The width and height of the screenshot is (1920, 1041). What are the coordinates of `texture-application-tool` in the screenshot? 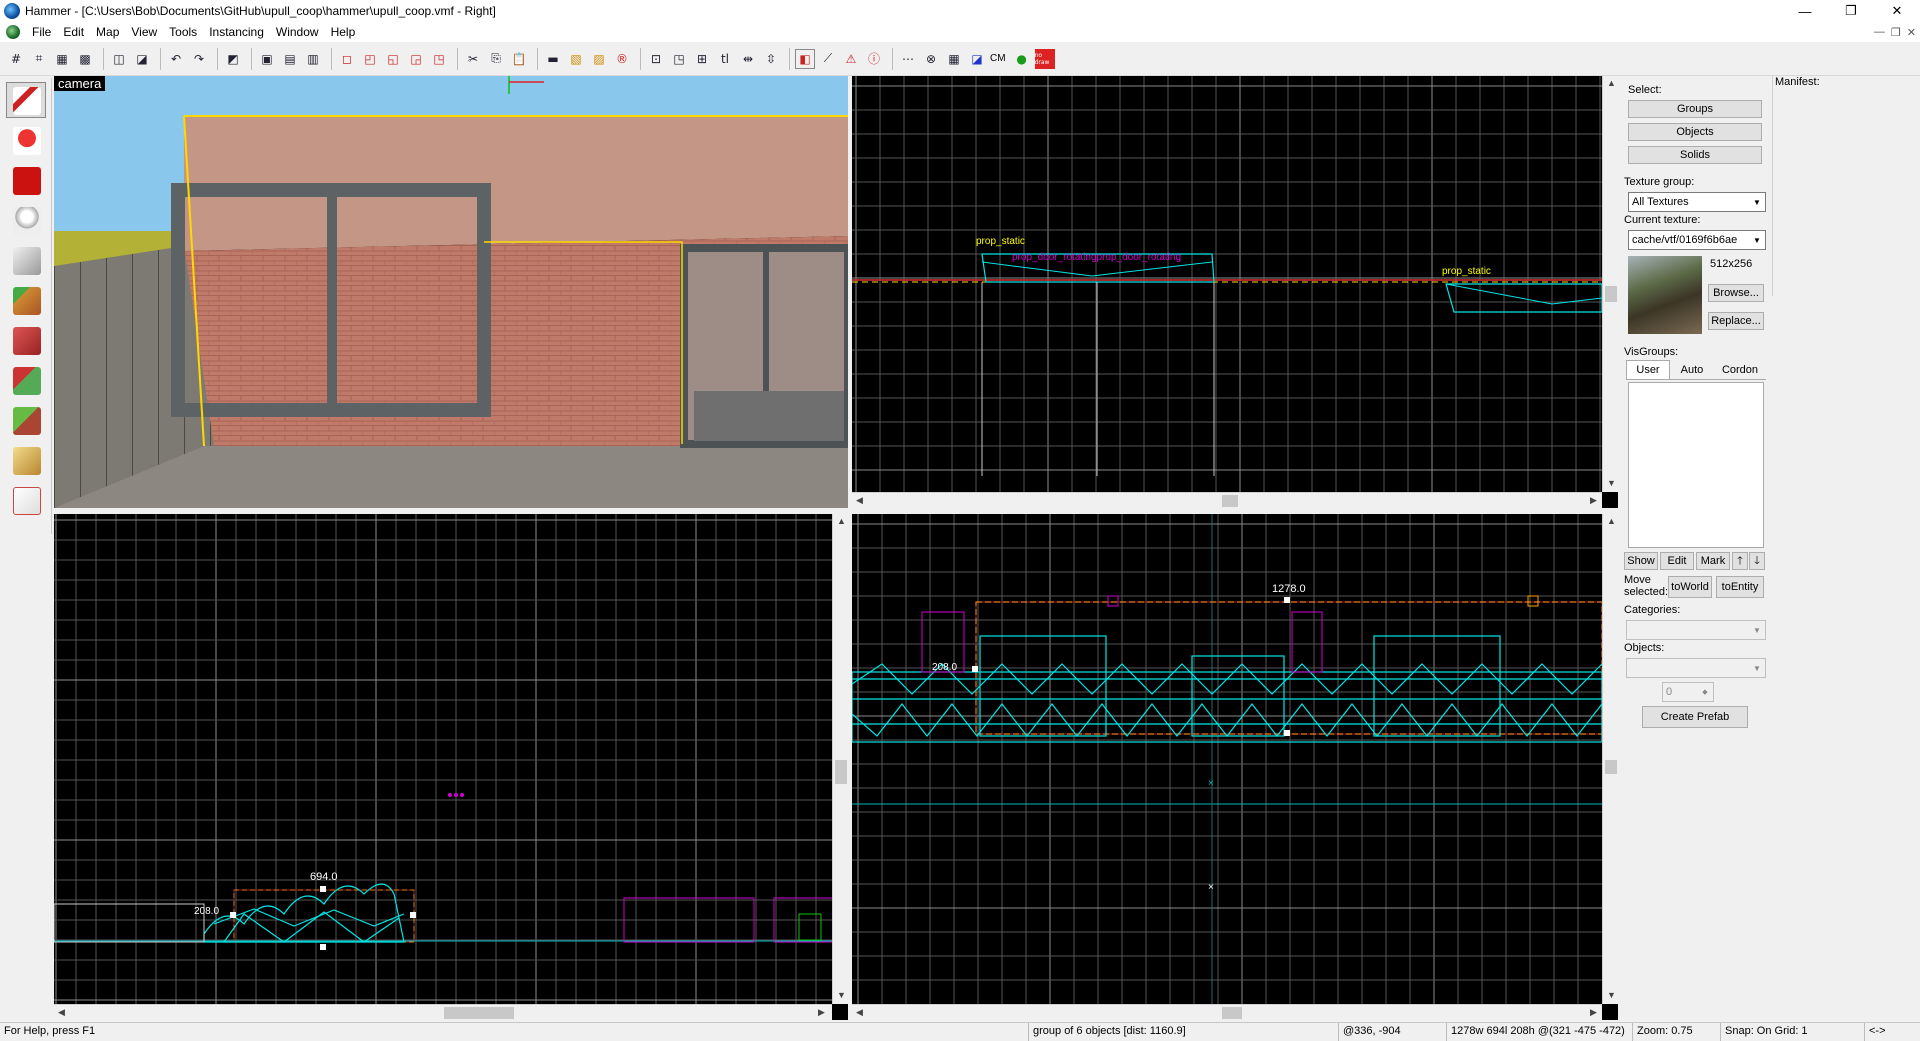 It's located at (26, 300).